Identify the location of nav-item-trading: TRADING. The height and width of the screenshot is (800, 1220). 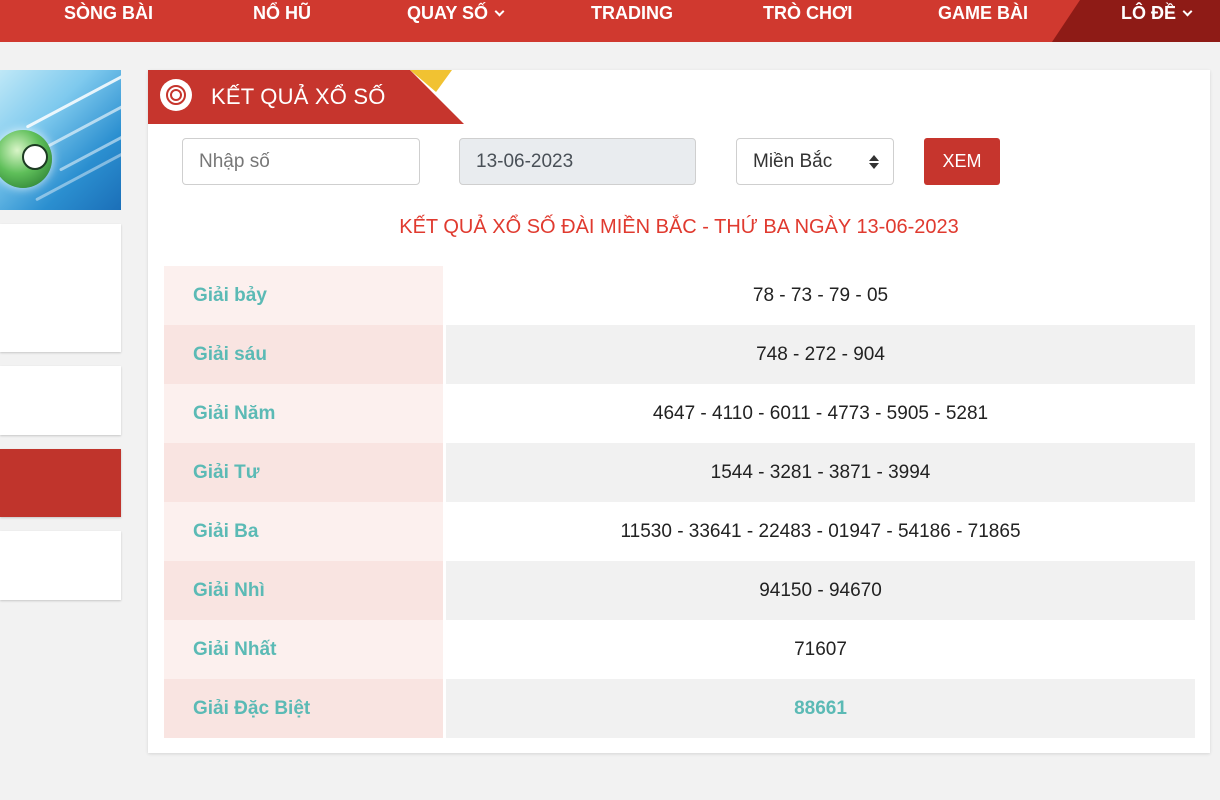
(632, 14).